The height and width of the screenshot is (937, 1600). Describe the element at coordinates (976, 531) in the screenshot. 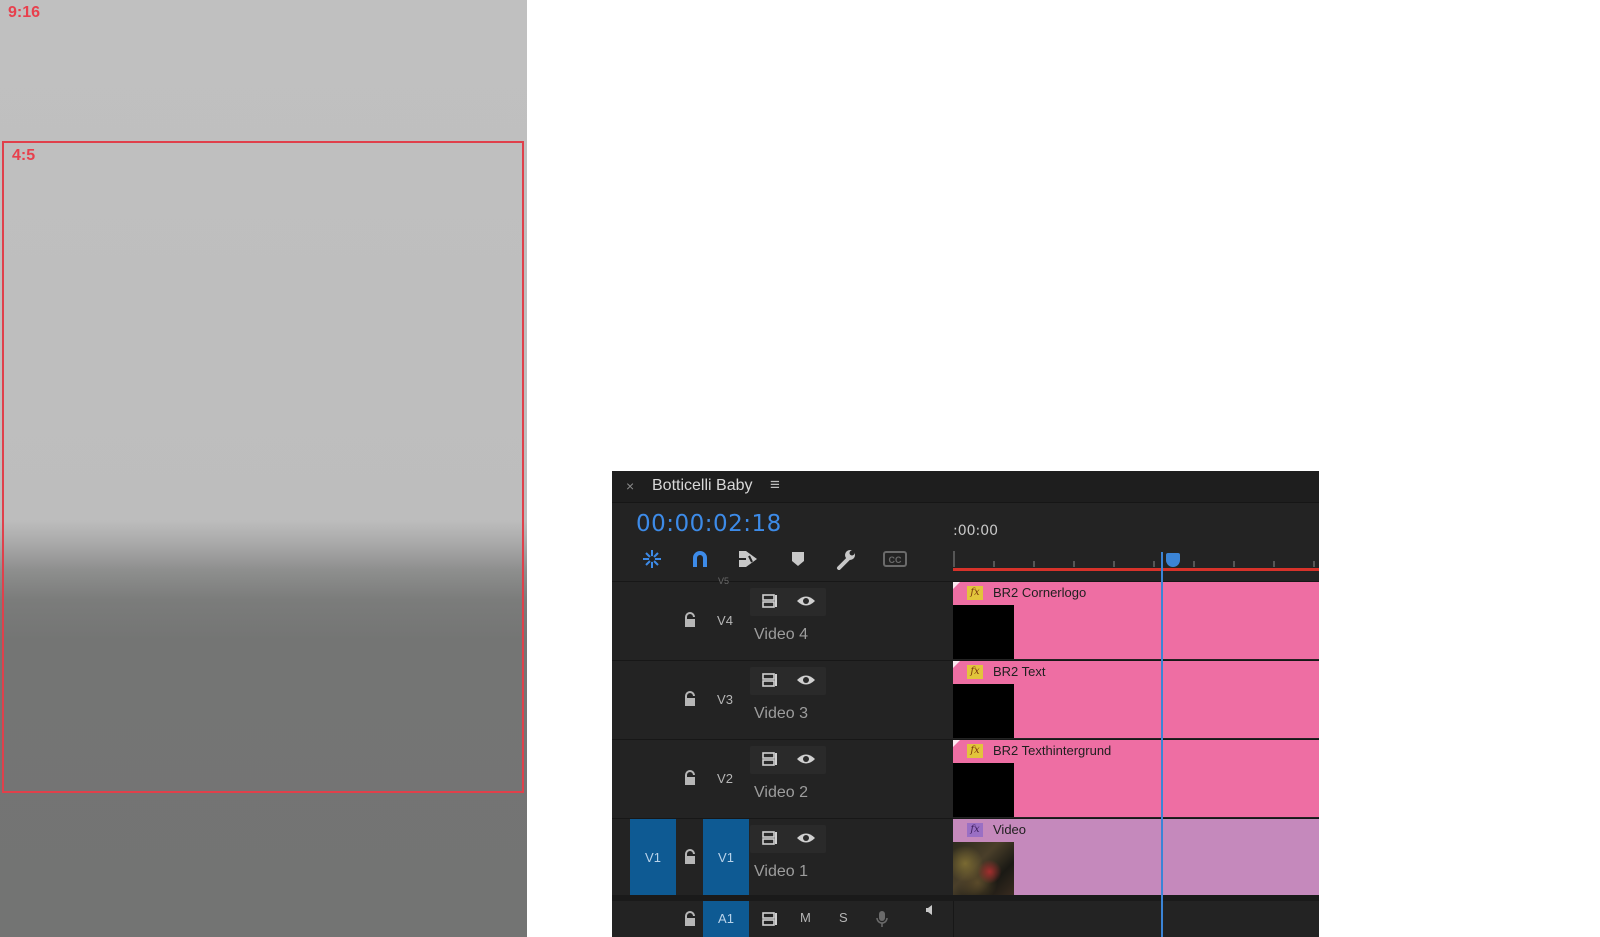

I see `ruler-timecode-label: :00:00` at that location.